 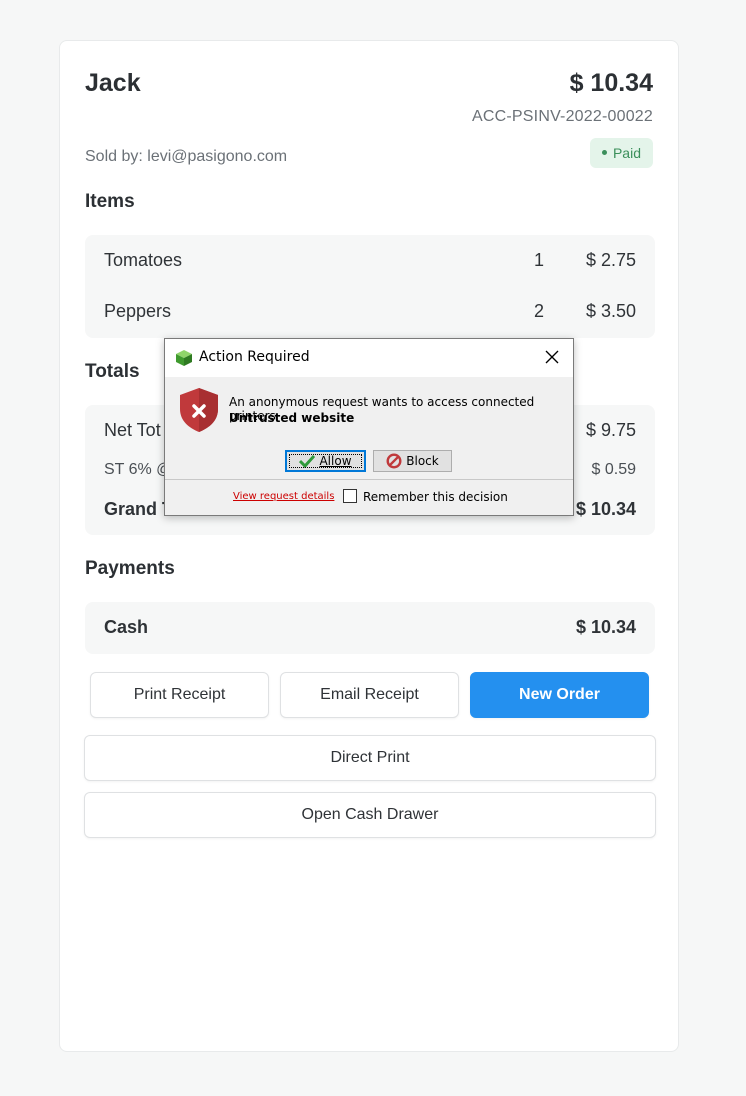 I want to click on payments-heading: Payments, so click(x=130, y=568).